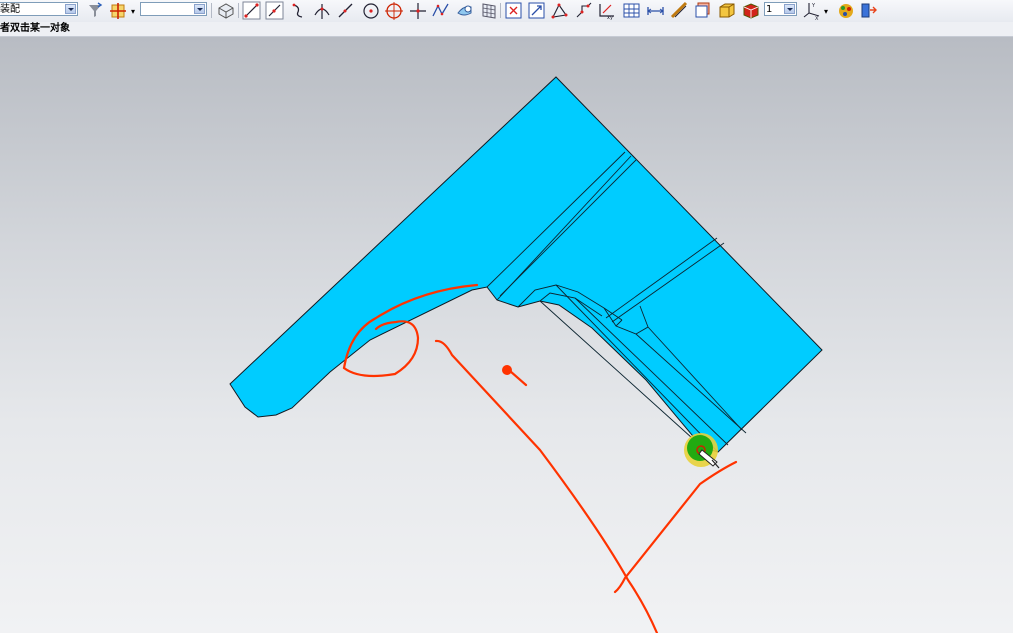 Image resolution: width=1013 pixels, height=633 pixels. Describe the element at coordinates (417, 10) in the screenshot. I see `point-icon` at that location.